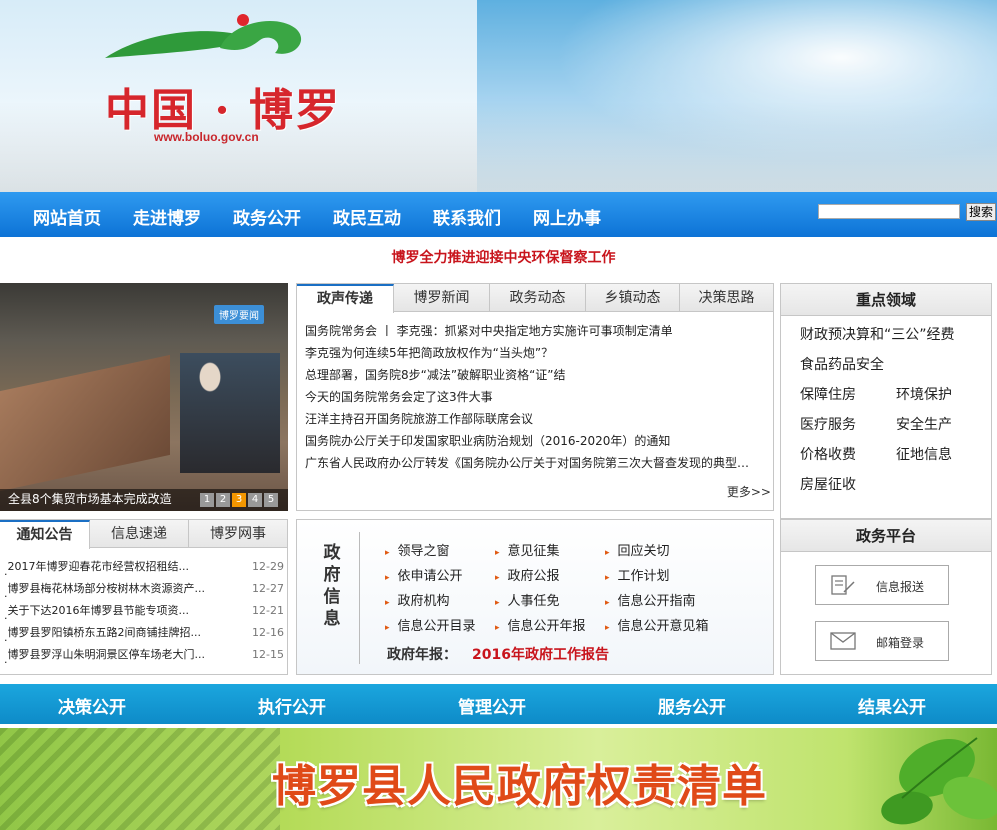  What do you see at coordinates (430, 576) in the screenshot?
I see `gov-info-link-label: 依申请公开` at bounding box center [430, 576].